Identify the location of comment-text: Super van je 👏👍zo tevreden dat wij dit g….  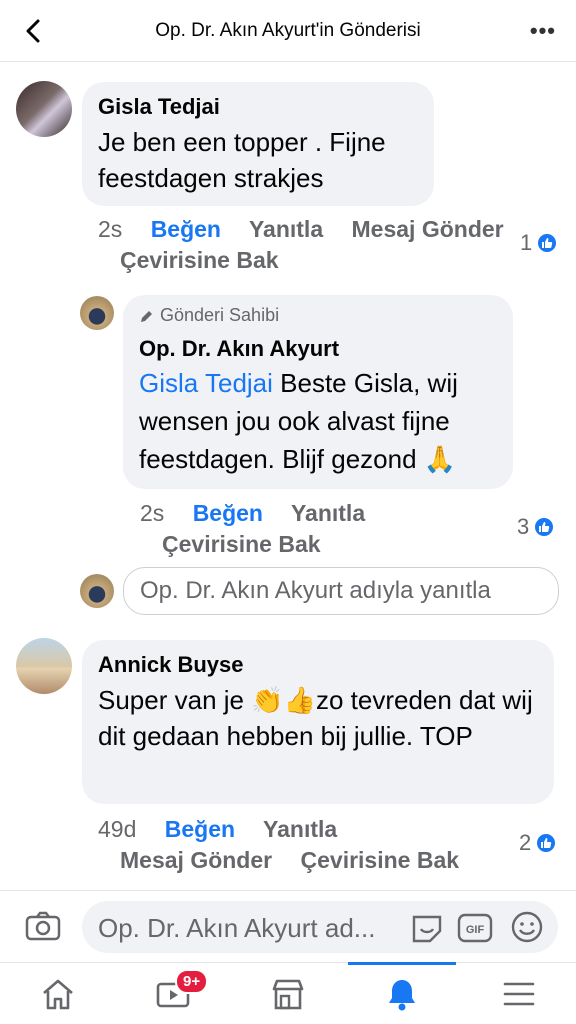
(315, 718).